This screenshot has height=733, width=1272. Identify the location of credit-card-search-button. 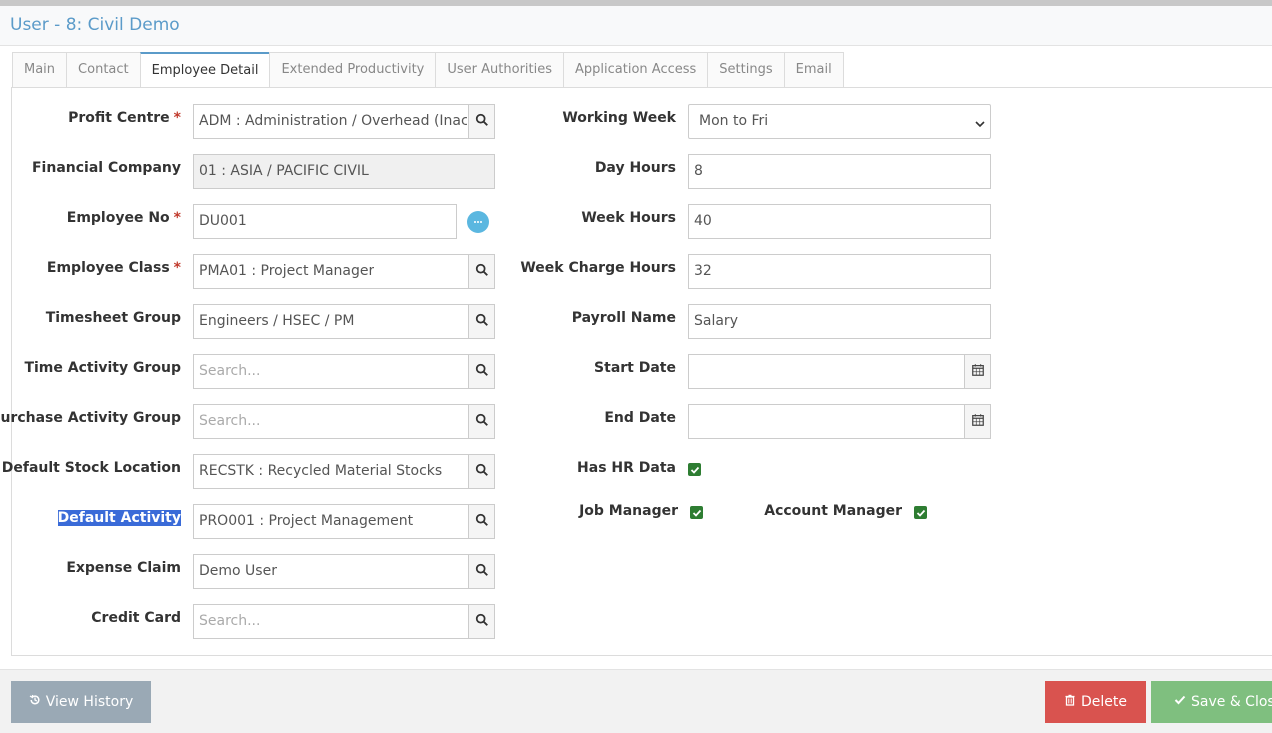
(481, 621).